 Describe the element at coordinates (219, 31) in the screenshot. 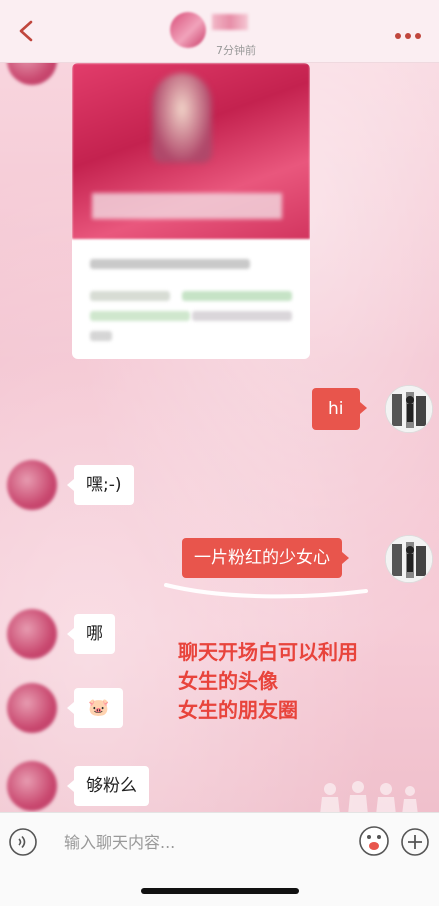

I see `chat-header: 7分钟前` at that location.